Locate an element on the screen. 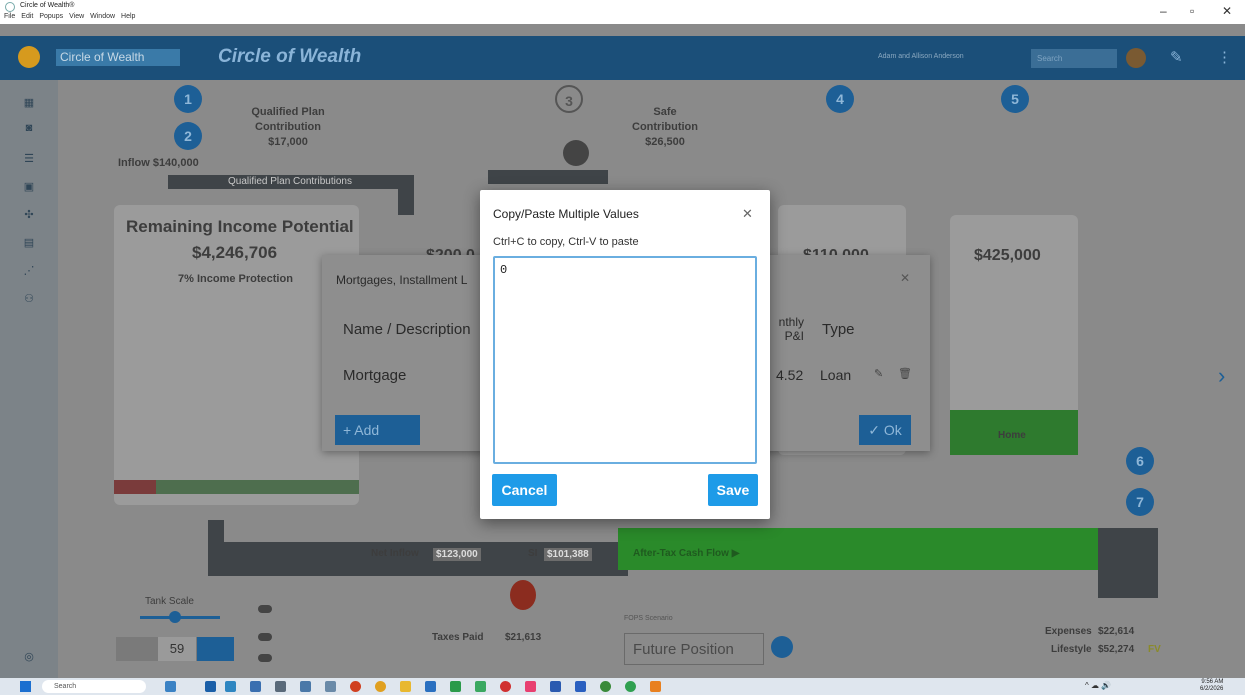 The height and width of the screenshot is (695, 1245). si-label: SI is located at coordinates (533, 553).